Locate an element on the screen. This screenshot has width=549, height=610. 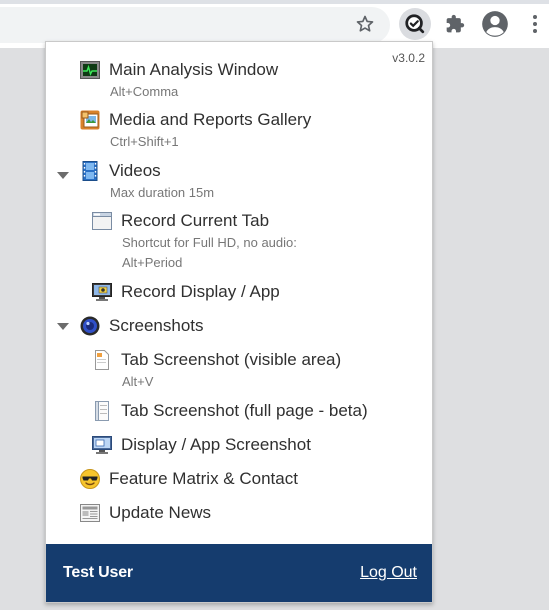
version-label: v3.0.2 is located at coordinates (408, 58).